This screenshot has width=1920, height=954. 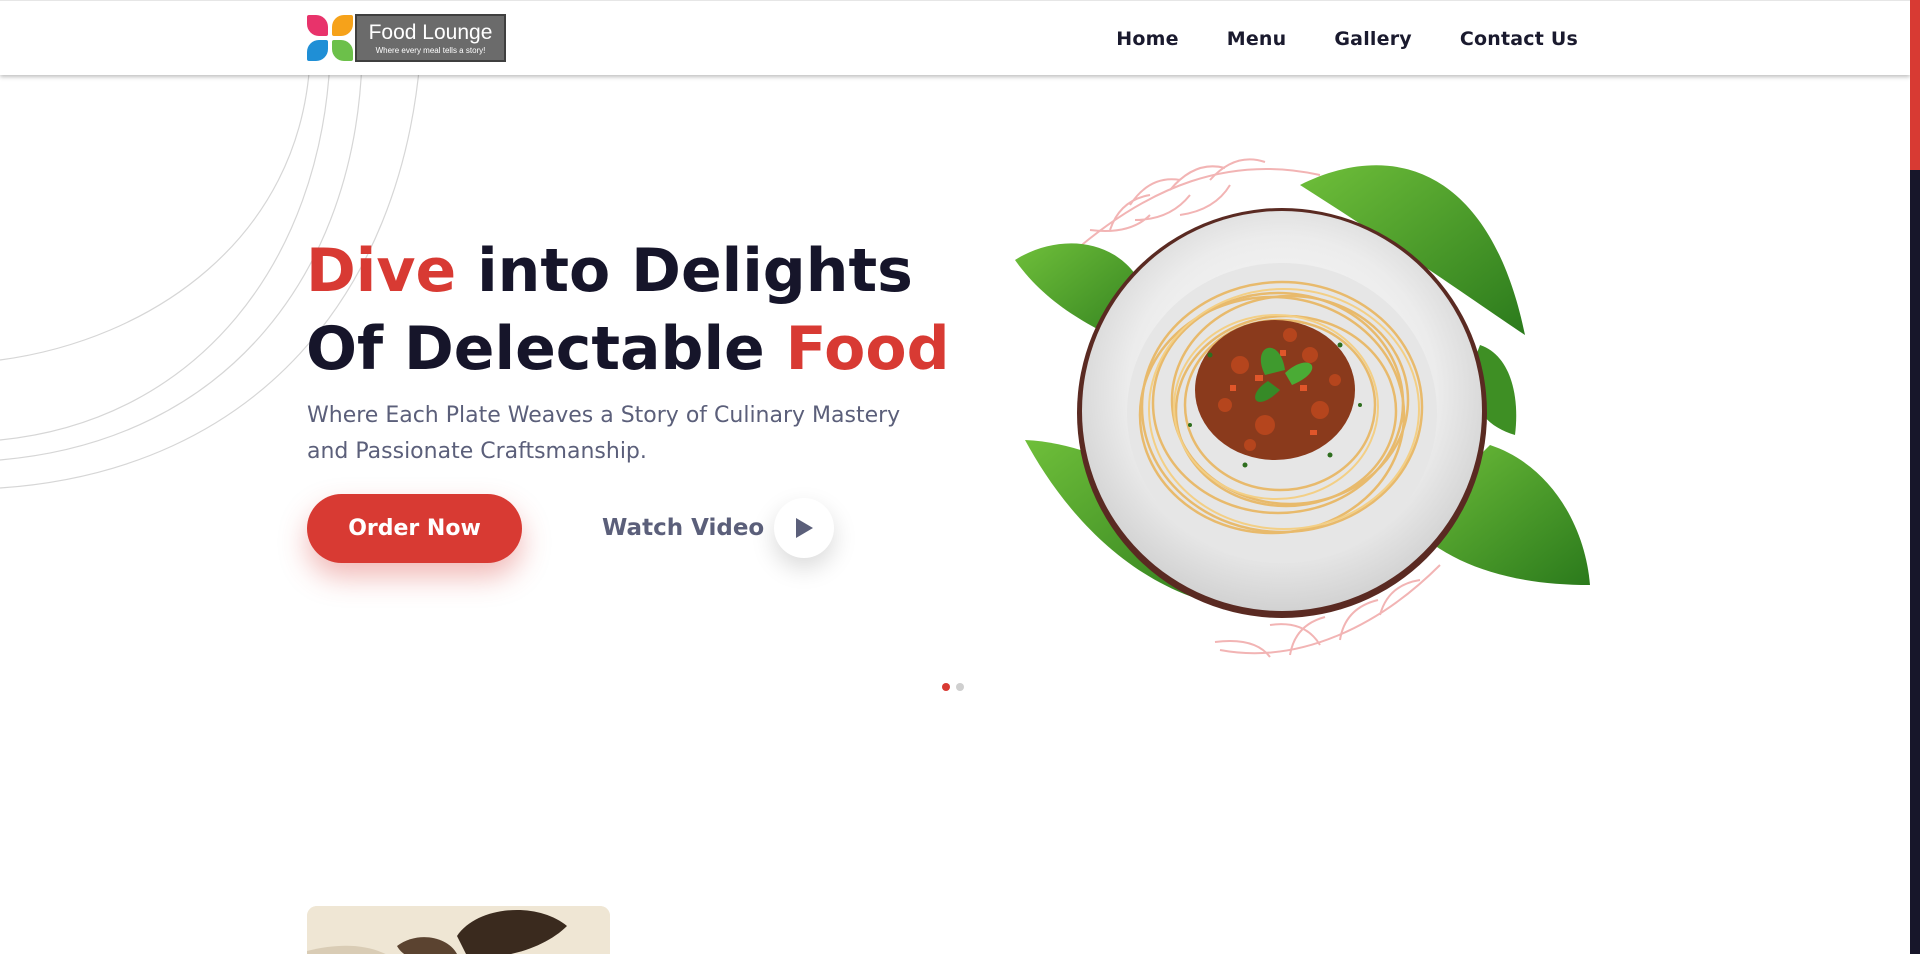 I want to click on watch-video-label: Watch Video, so click(x=683, y=528).